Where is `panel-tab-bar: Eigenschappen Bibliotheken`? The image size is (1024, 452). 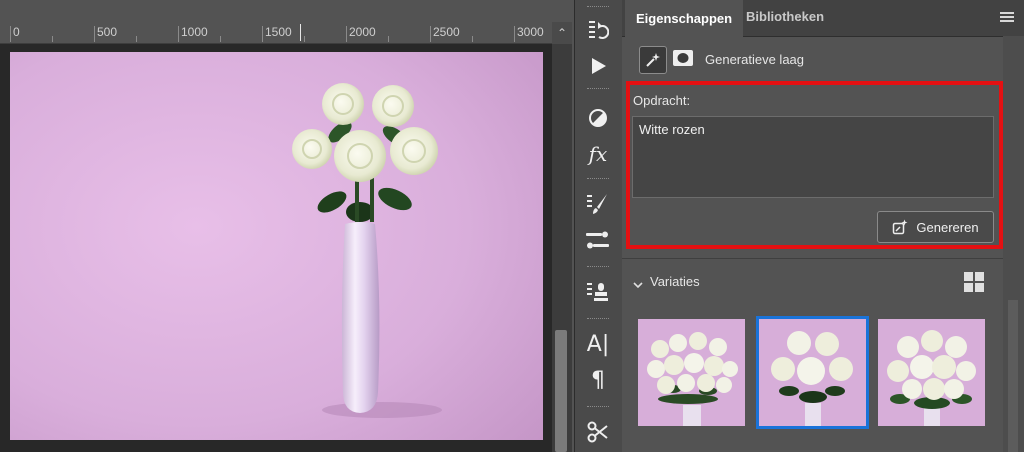
panel-tab-bar: Eigenschappen Bibliotheken is located at coordinates (823, 19).